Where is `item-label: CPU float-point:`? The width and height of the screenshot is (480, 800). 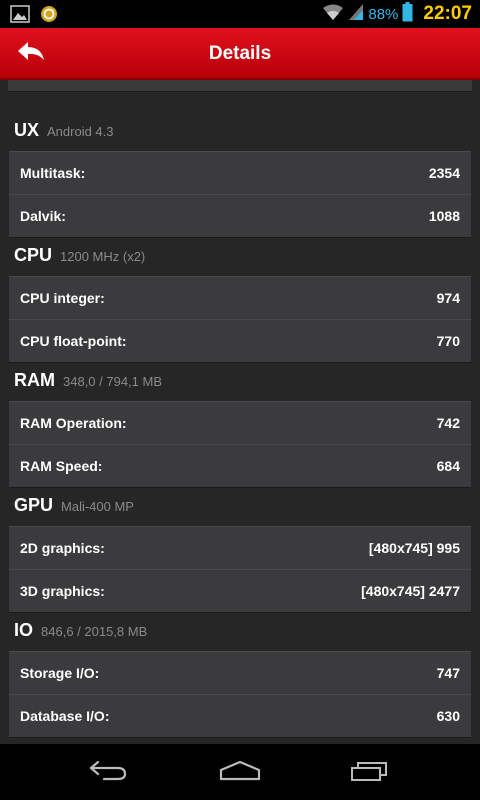
item-label: CPU float-point: is located at coordinates (73, 341).